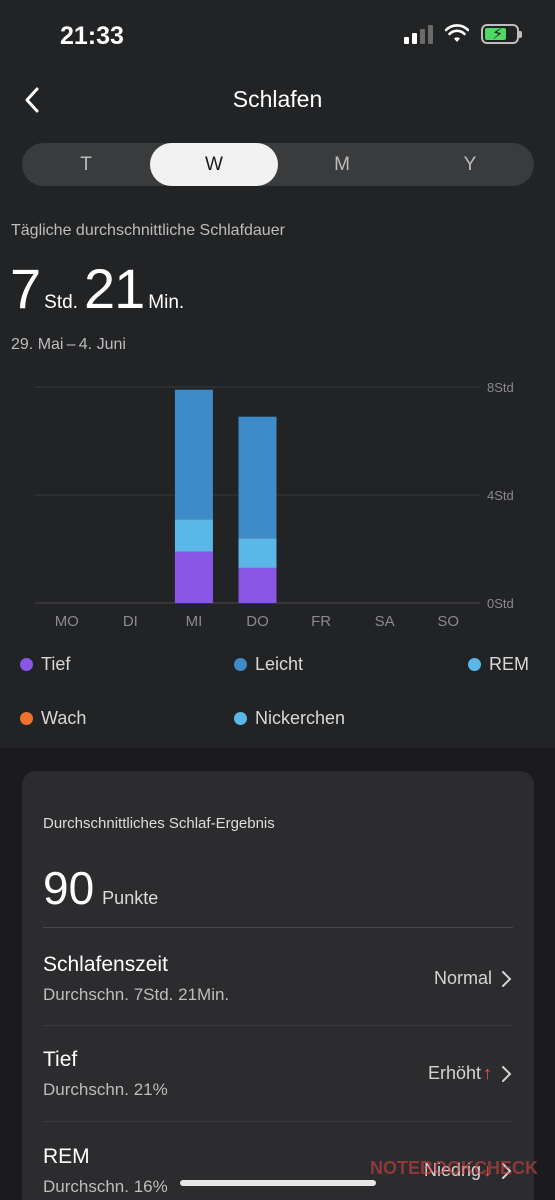 This screenshot has height=1200, width=555. Describe the element at coordinates (130, 621) in the screenshot. I see `x-tick-label: DI` at that location.